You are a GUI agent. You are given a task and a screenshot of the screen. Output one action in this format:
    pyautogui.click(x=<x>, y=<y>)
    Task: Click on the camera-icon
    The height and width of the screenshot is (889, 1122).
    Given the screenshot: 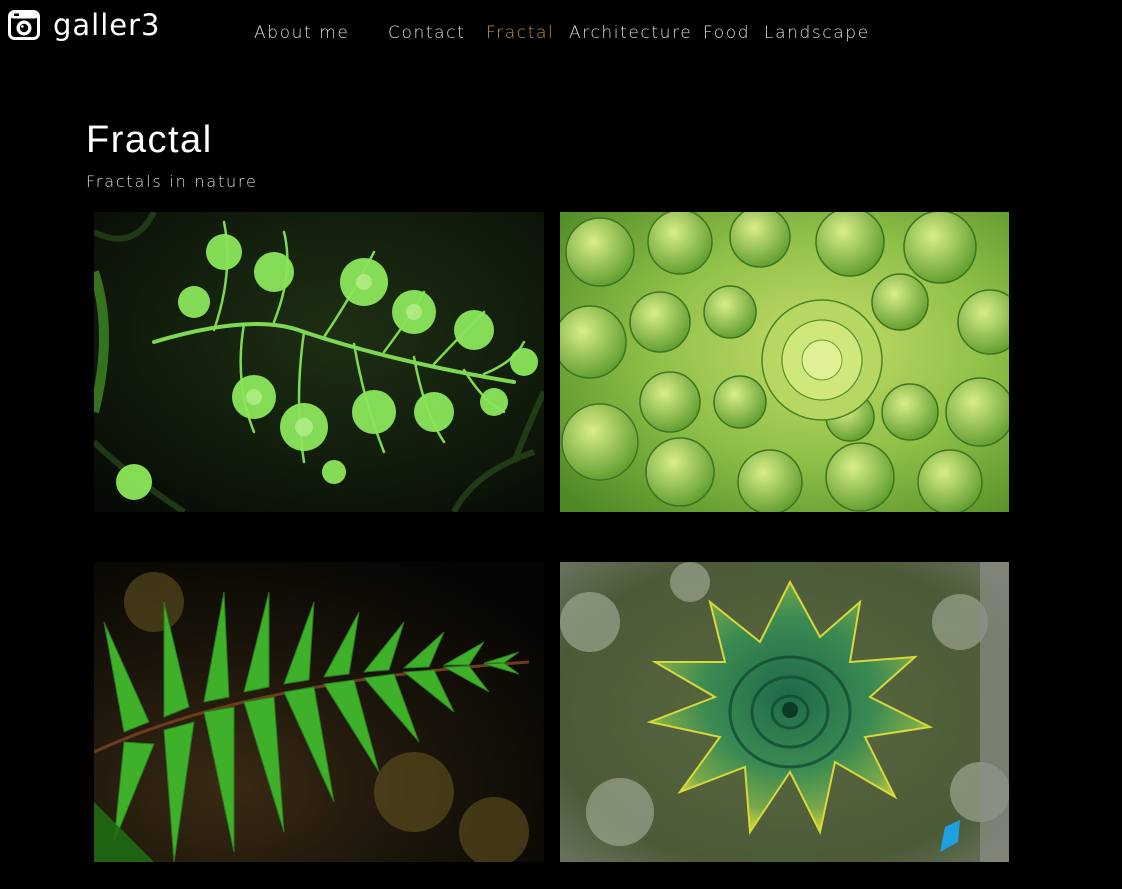 What is the action you would take?
    pyautogui.click(x=24, y=25)
    